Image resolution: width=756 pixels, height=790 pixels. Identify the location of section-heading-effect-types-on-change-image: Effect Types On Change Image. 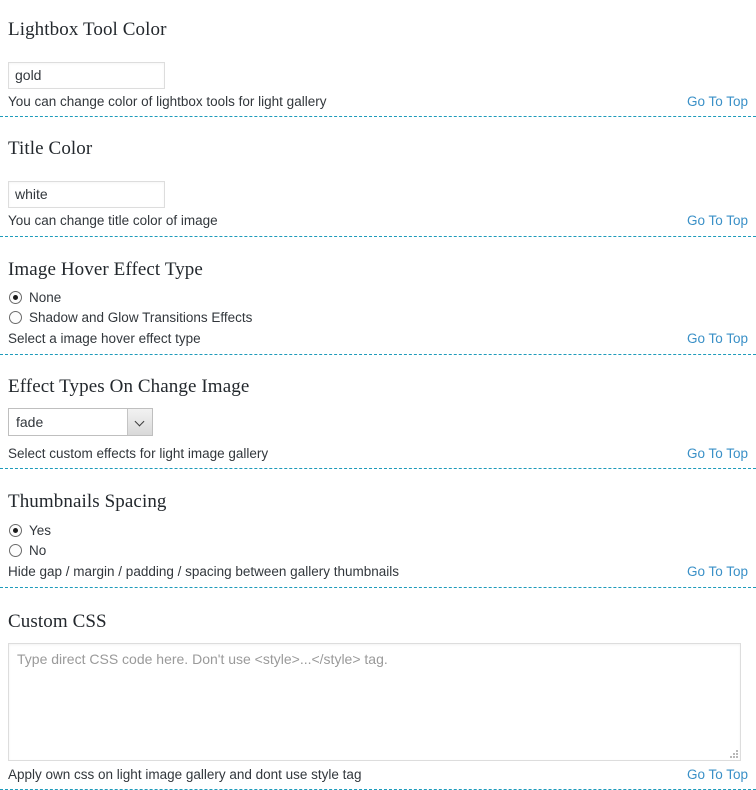
(129, 387).